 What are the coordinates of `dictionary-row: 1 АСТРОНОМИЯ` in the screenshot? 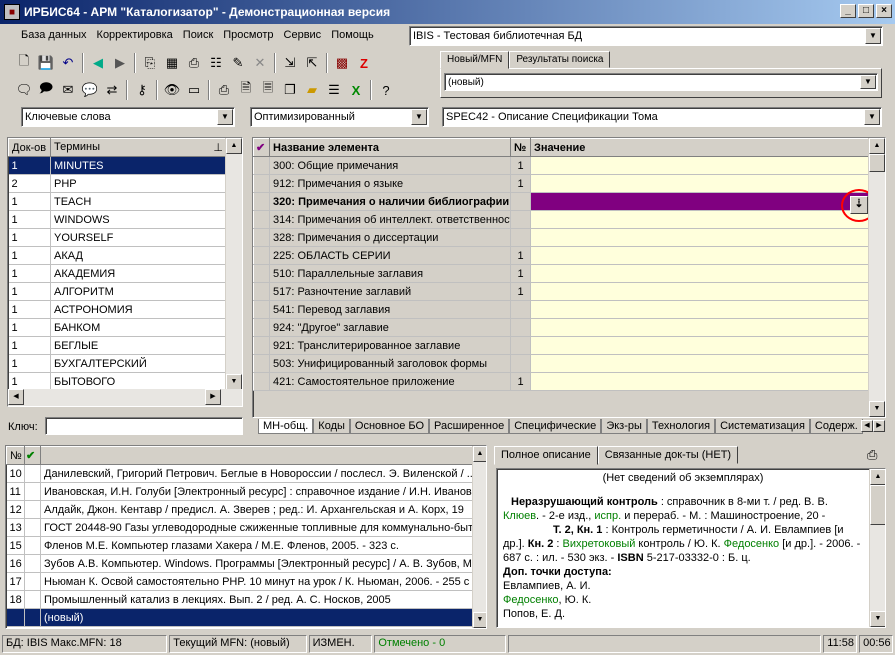 It's located at (117, 309).